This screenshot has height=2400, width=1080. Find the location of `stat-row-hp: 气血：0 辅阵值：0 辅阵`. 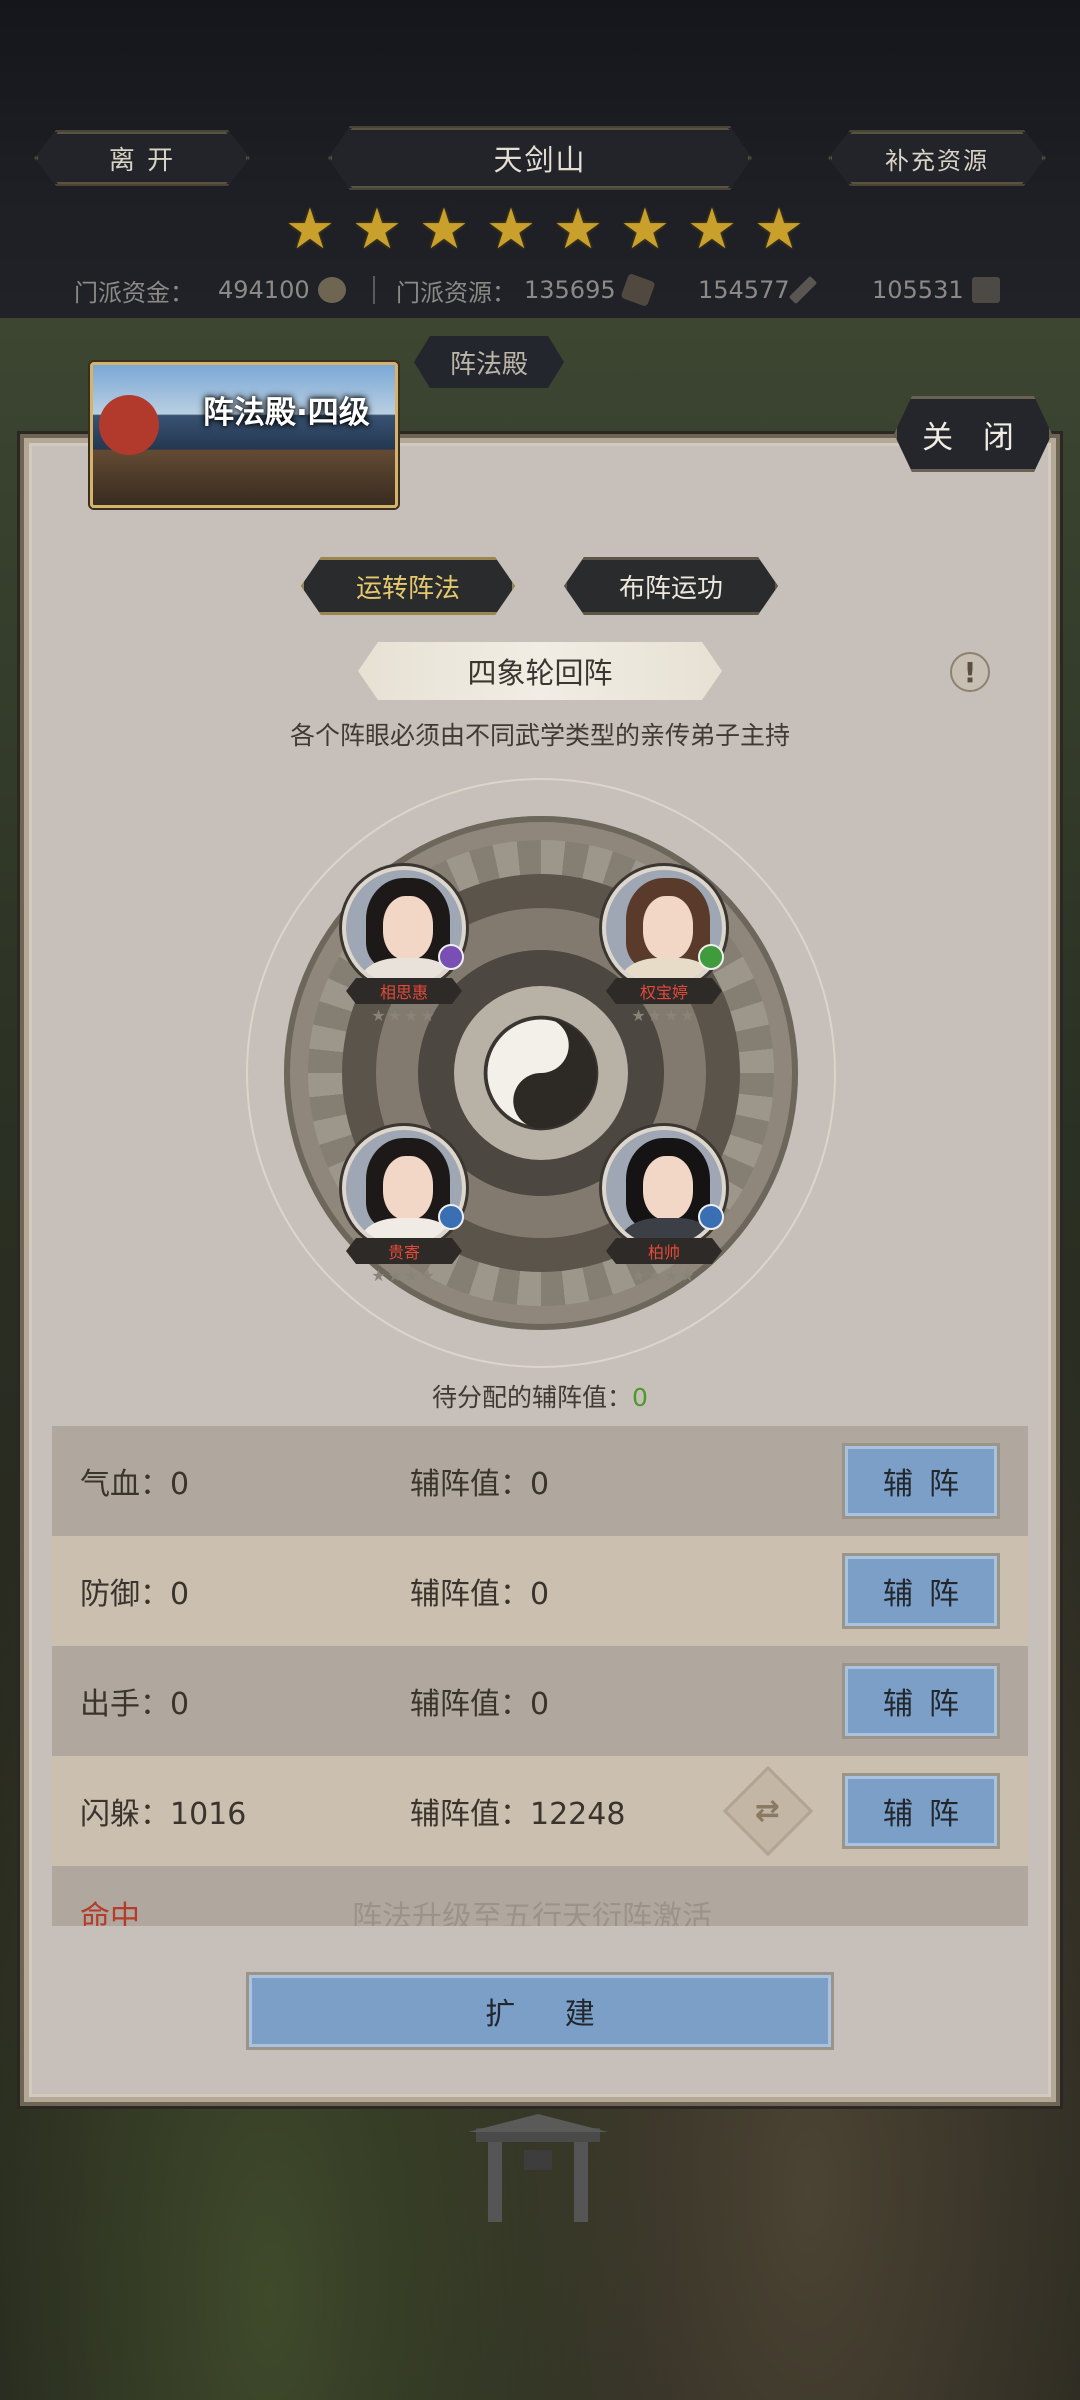

stat-row-hp: 气血：0 辅阵值：0 辅阵 is located at coordinates (540, 1481).